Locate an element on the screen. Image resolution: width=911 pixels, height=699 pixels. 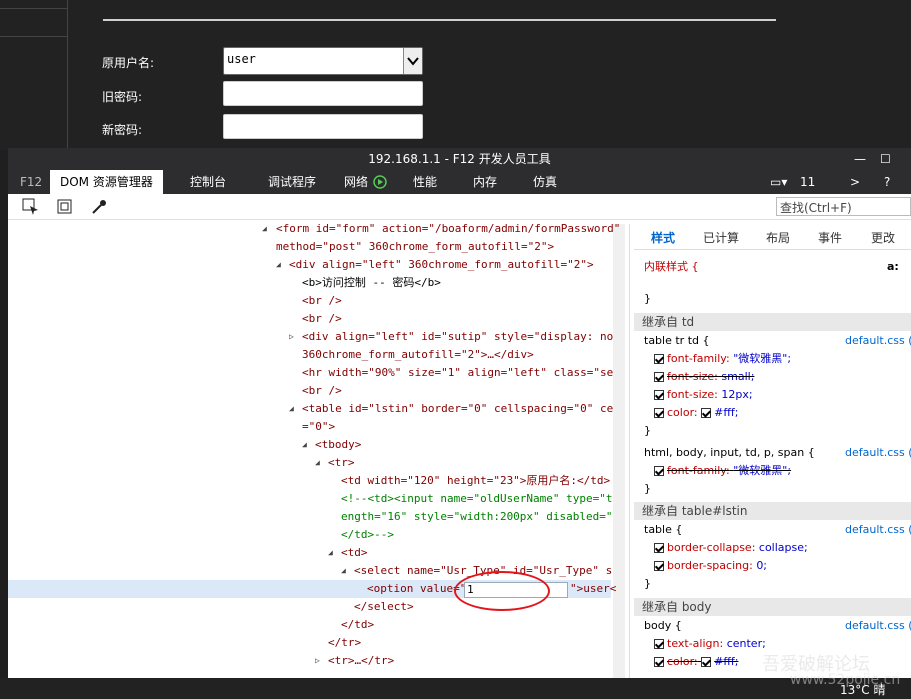
new-password-label: 新密码: is located at coordinates (122, 130).